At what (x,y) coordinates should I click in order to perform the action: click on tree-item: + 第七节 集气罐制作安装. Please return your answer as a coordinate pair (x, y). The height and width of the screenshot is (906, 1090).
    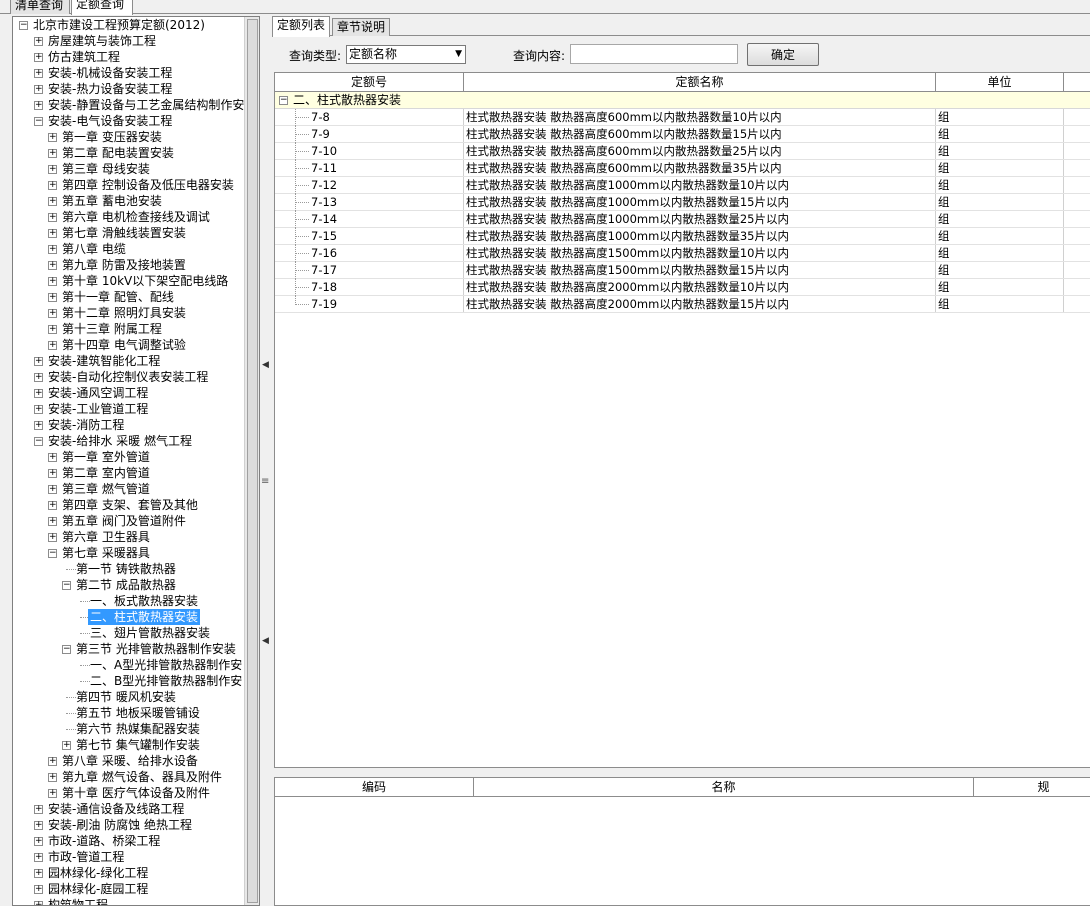
    Looking at the image, I should click on (129, 745).